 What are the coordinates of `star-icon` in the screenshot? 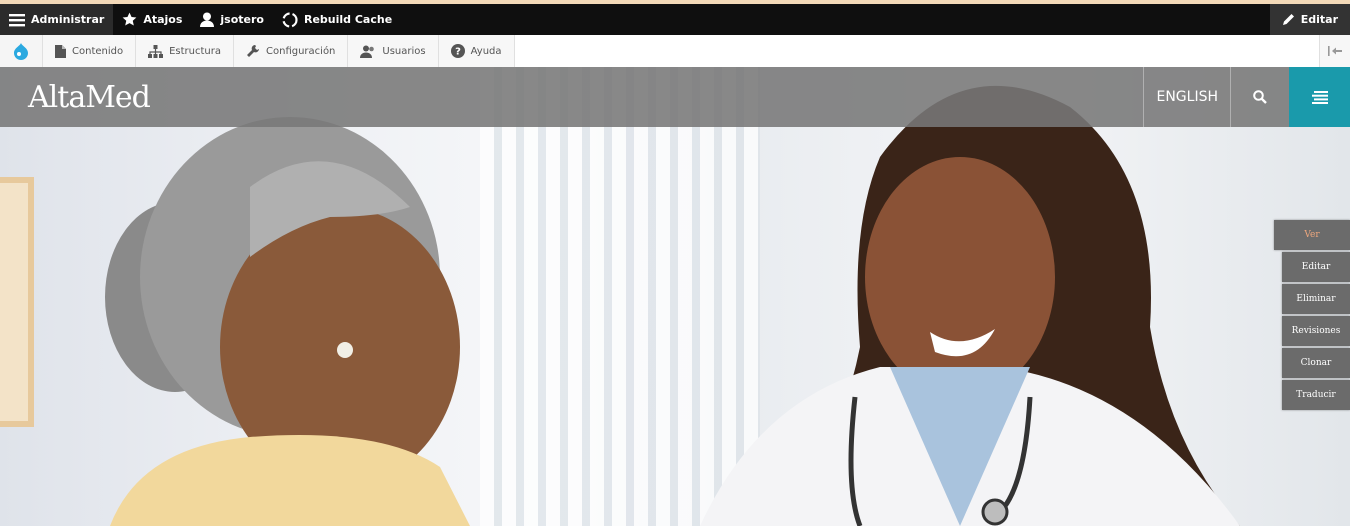 It's located at (129, 19).